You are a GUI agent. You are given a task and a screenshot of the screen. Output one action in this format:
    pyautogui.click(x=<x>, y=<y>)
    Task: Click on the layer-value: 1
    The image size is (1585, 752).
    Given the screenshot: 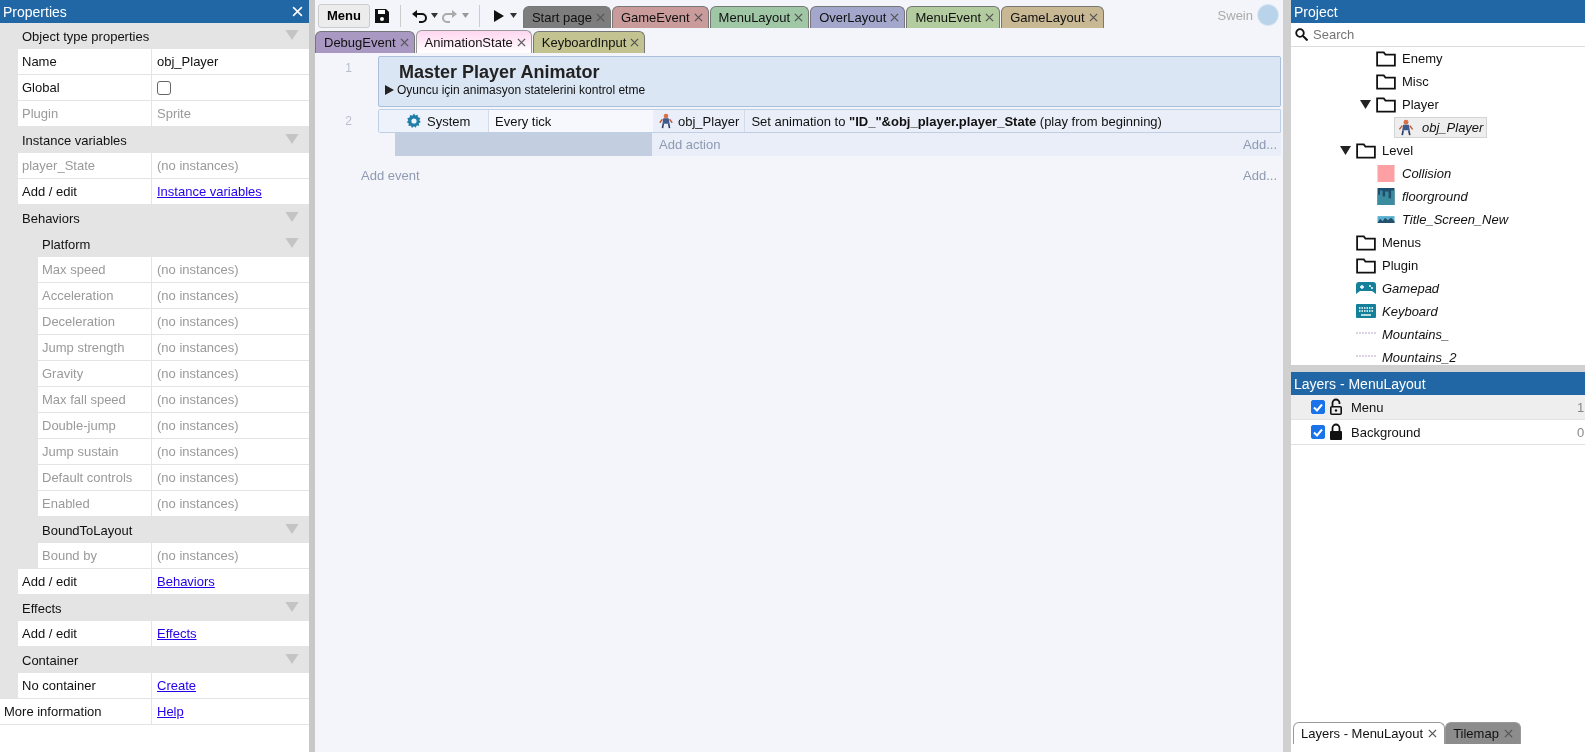 What is the action you would take?
    pyautogui.click(x=1581, y=407)
    